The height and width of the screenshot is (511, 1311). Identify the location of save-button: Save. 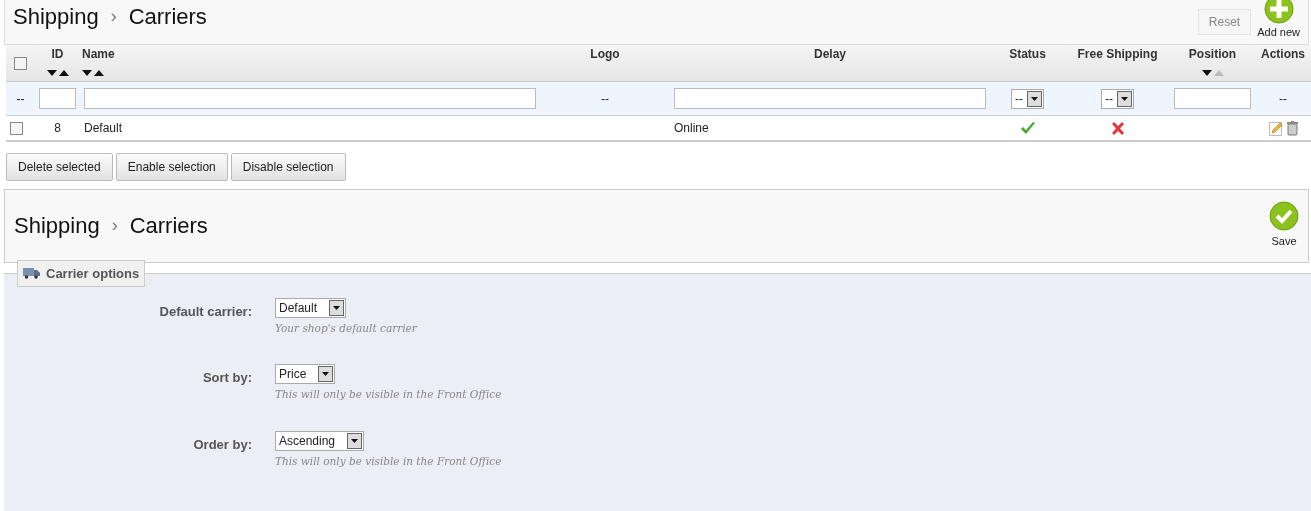
(1284, 225).